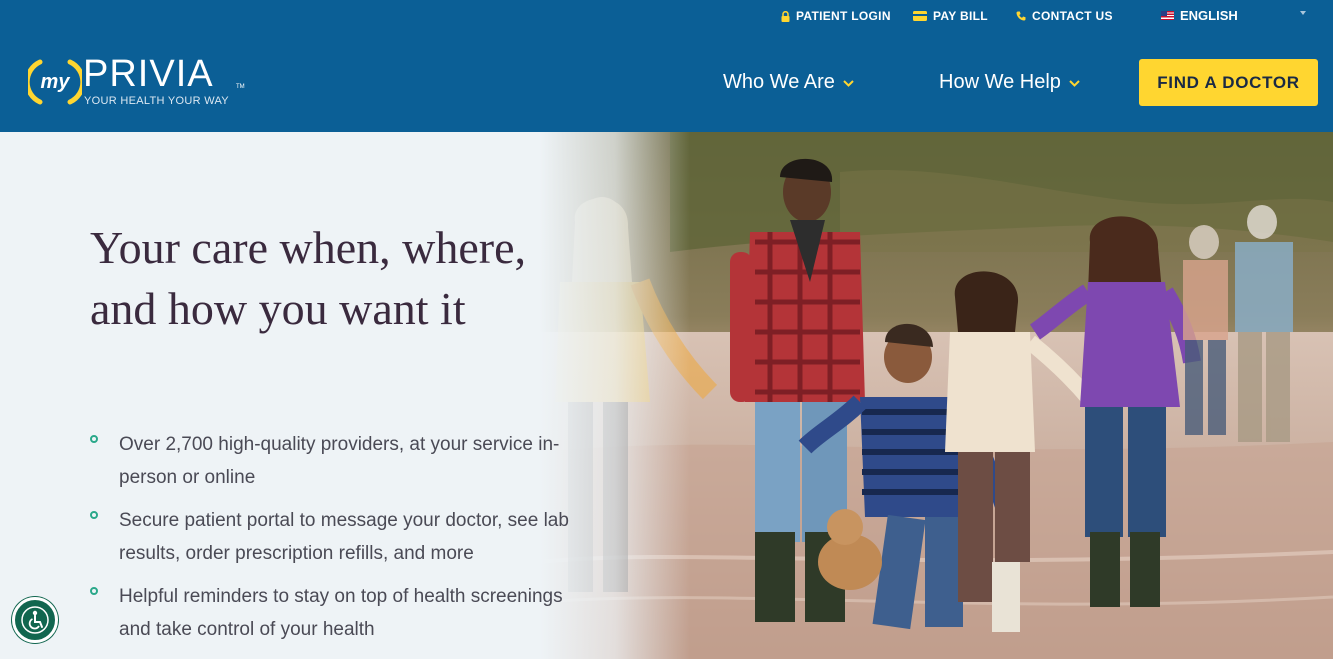 This screenshot has width=1333, height=659. I want to click on nav-who-we-are: Who We Are, so click(788, 82).